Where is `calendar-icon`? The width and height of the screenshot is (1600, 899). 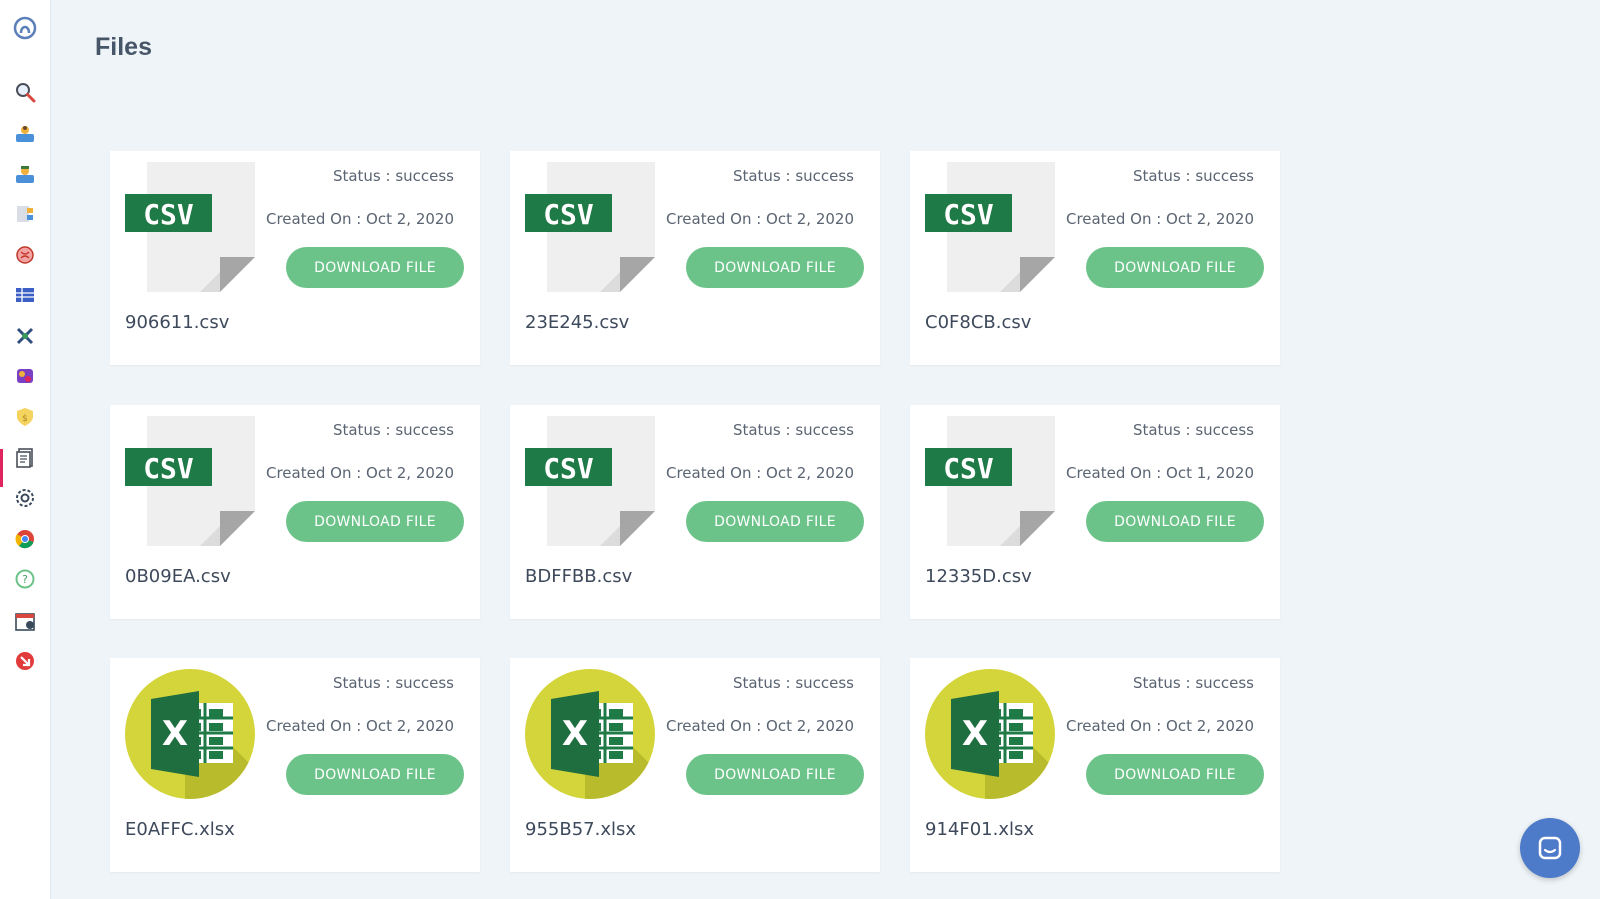 calendar-icon is located at coordinates (25, 621).